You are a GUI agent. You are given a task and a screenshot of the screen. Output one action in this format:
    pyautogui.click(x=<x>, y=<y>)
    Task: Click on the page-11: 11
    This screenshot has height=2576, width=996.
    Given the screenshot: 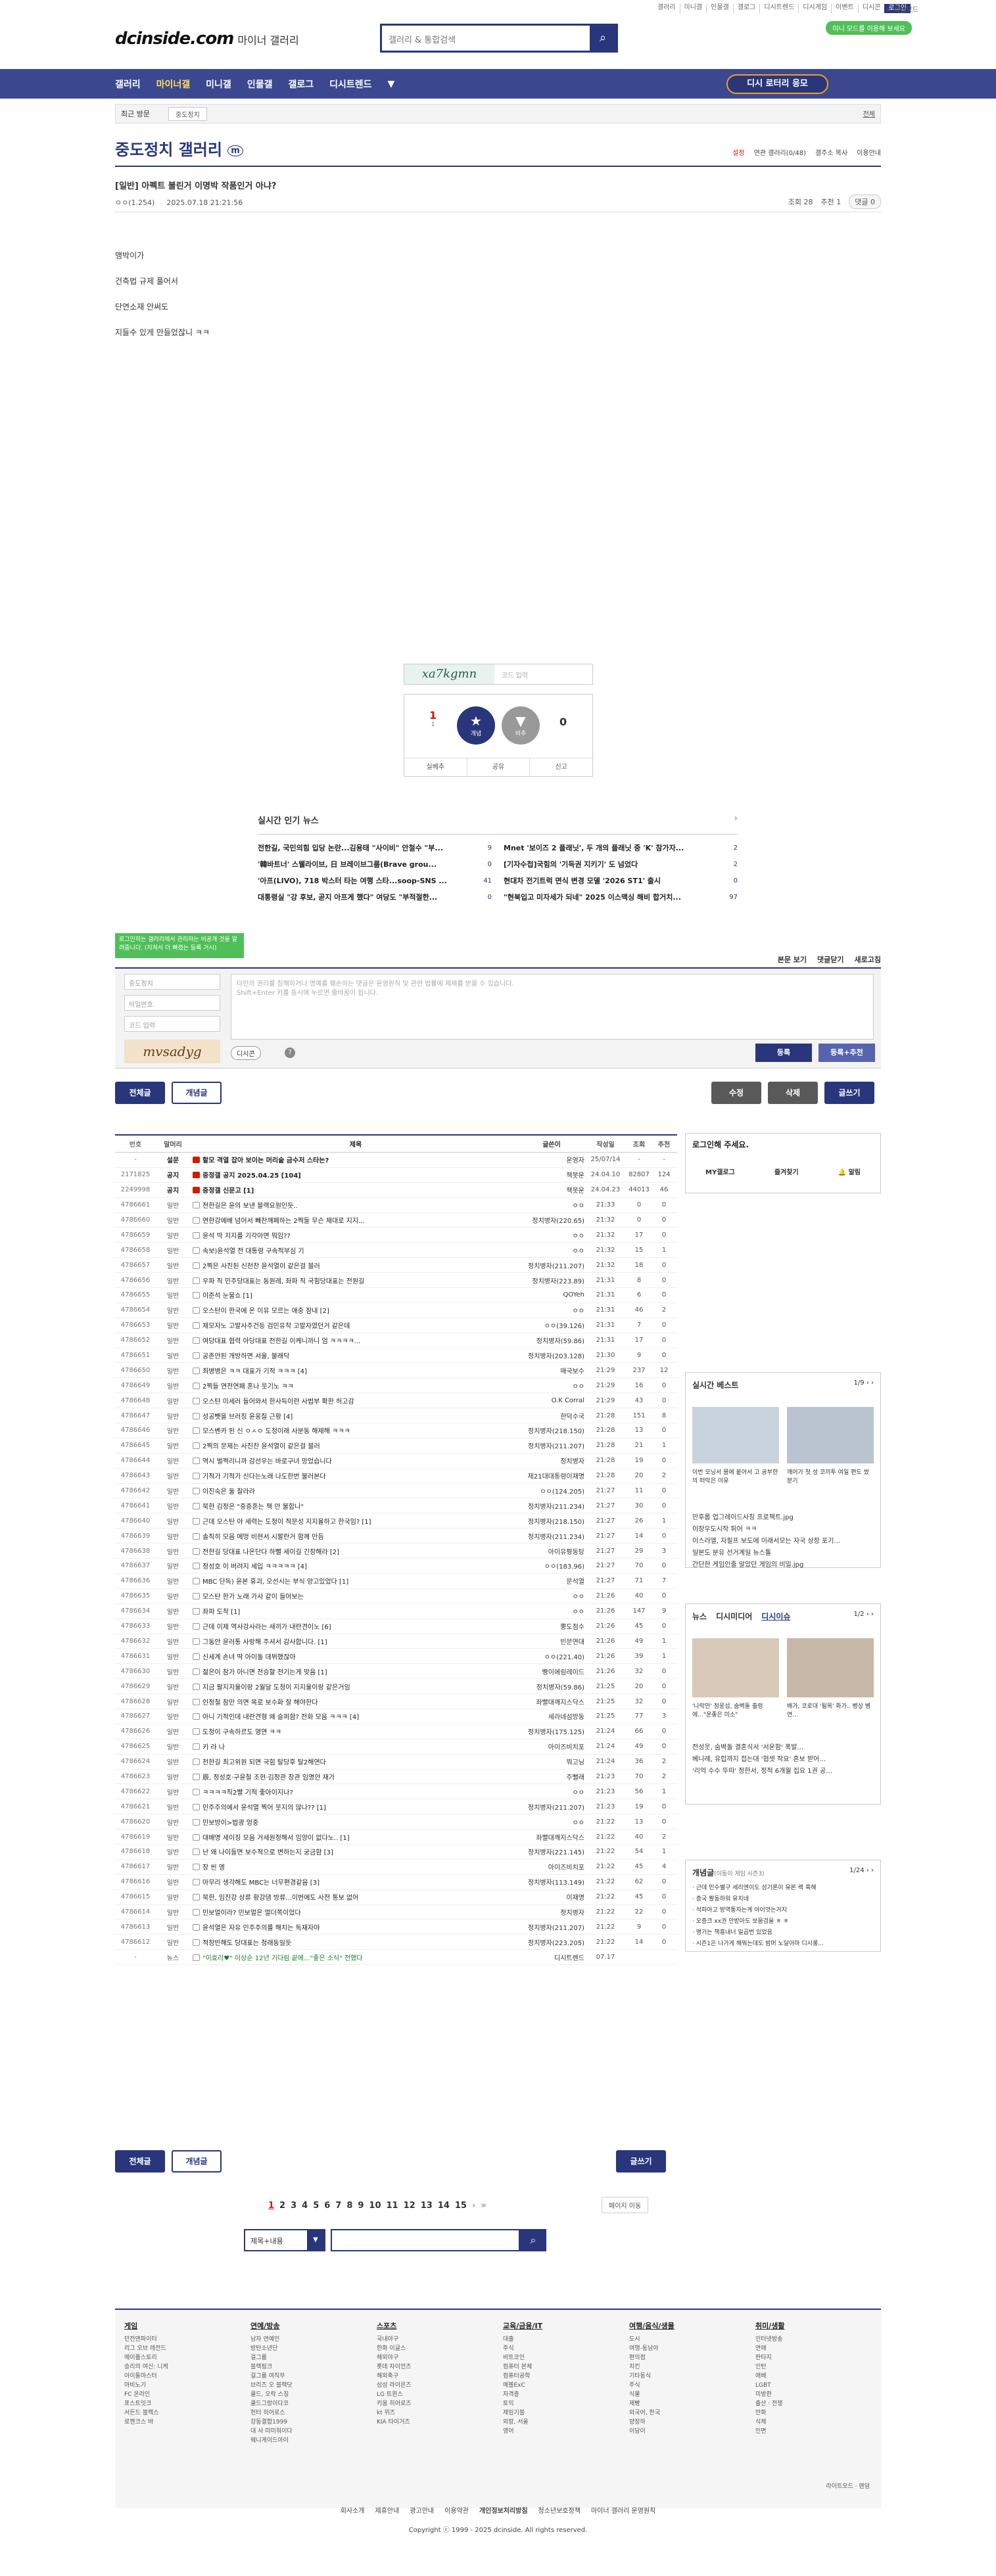 What is the action you would take?
    pyautogui.click(x=393, y=2206)
    